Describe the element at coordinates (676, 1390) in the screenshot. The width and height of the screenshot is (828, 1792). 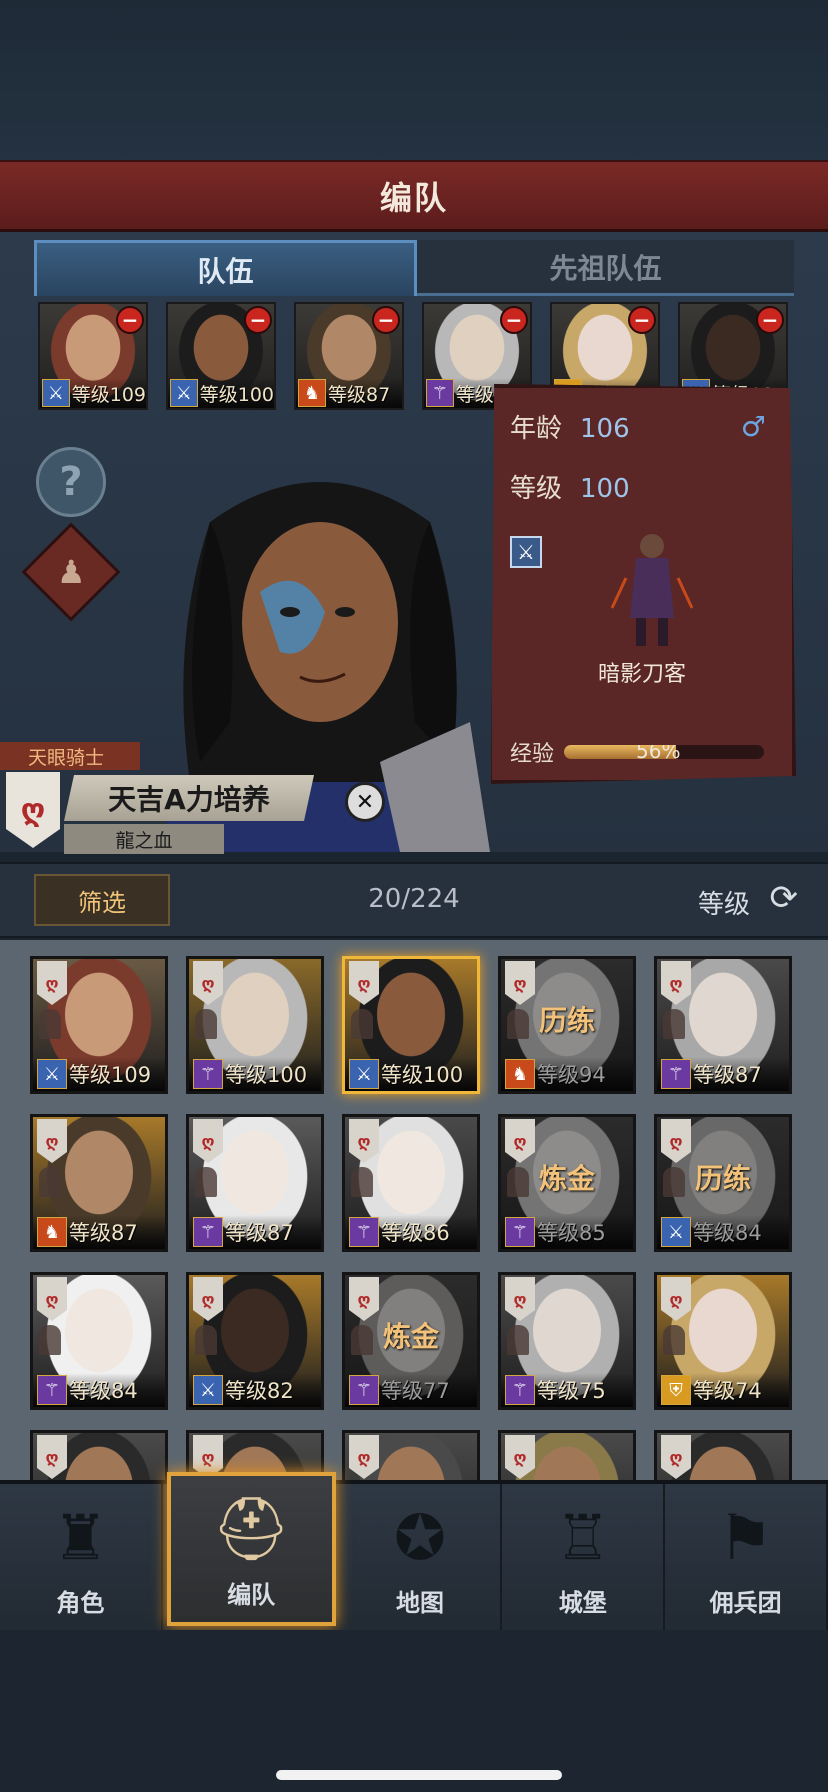
I see `shield-icon: ⛨` at that location.